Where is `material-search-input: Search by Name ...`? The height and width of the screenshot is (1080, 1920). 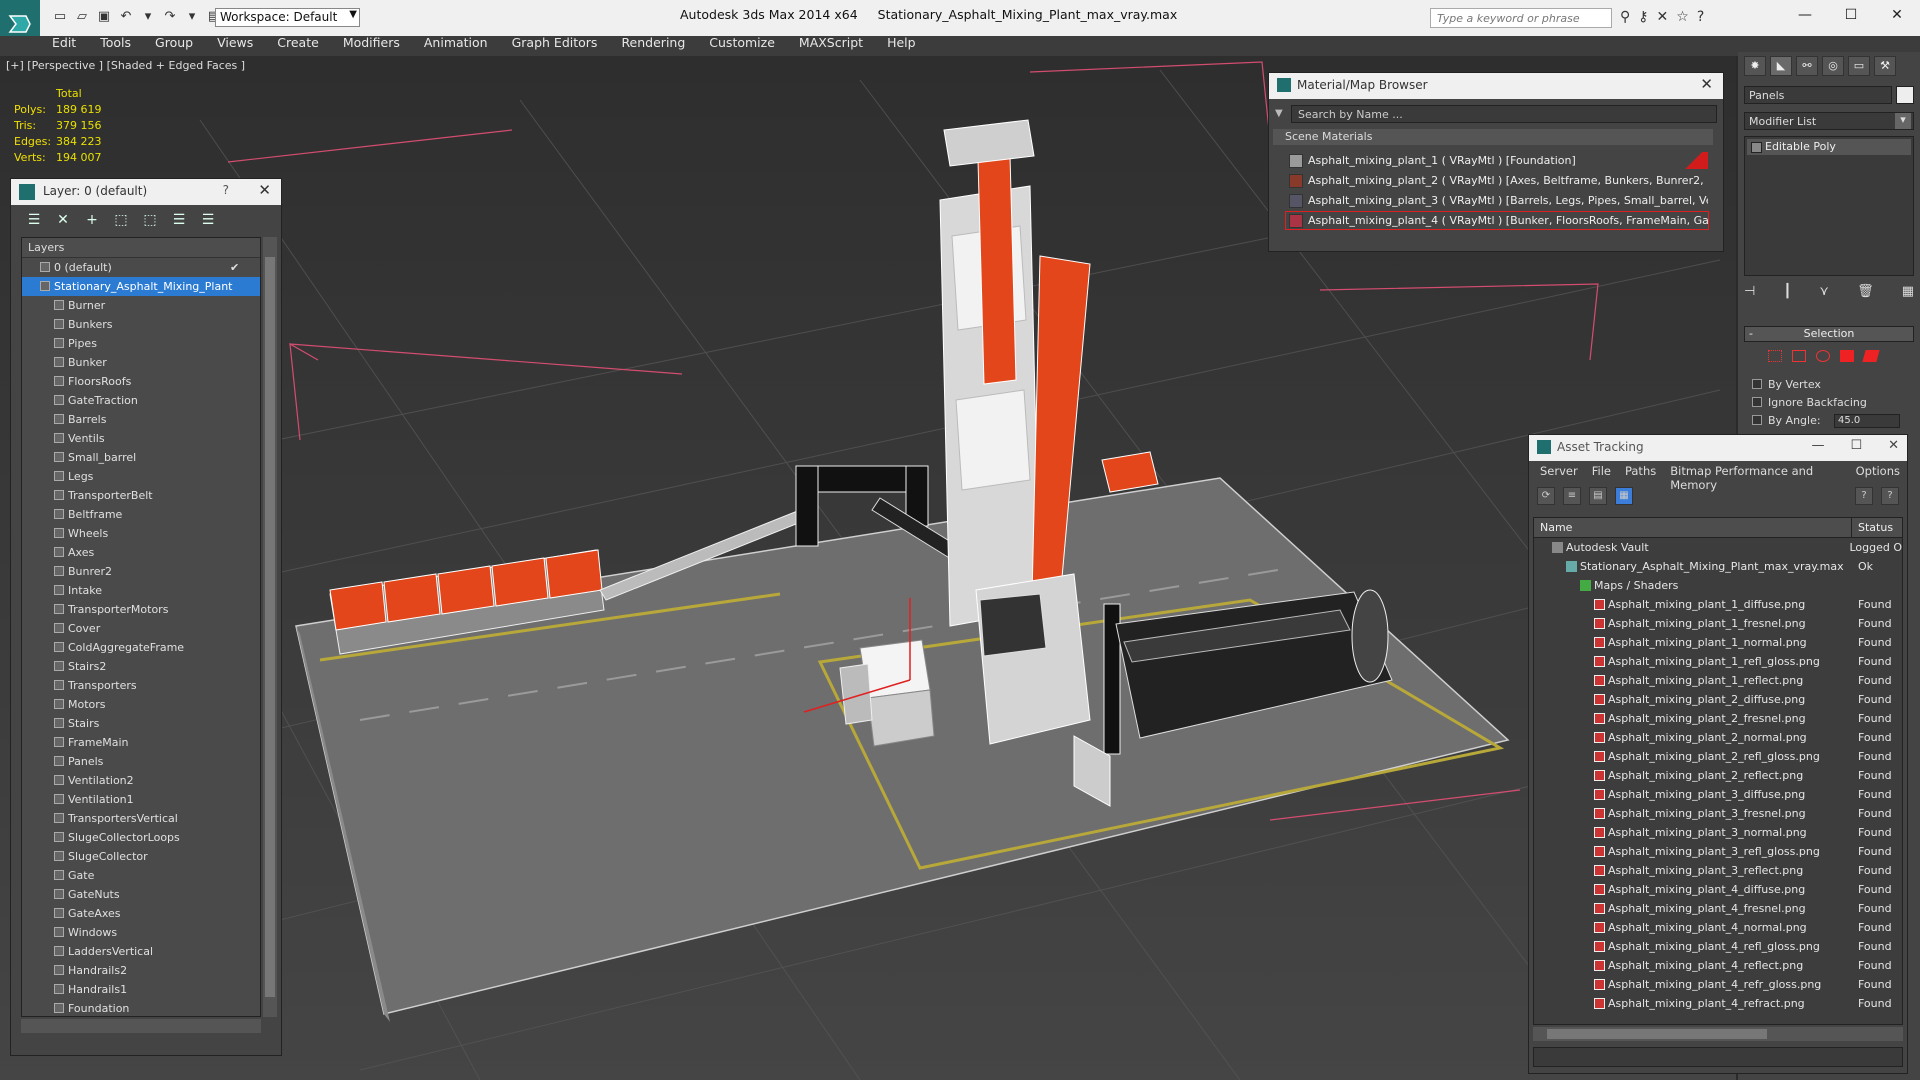 material-search-input: Search by Name ... is located at coordinates (1504, 114).